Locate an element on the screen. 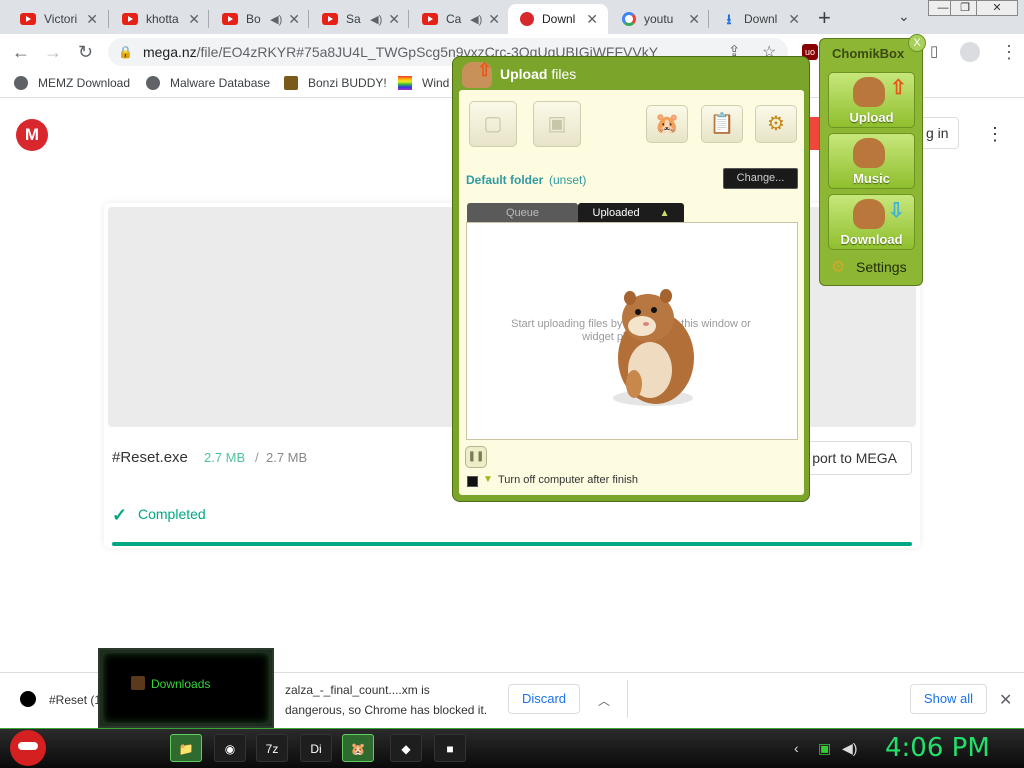 This screenshot has height=768, width=1024. app-icon: Di is located at coordinates (316, 749).